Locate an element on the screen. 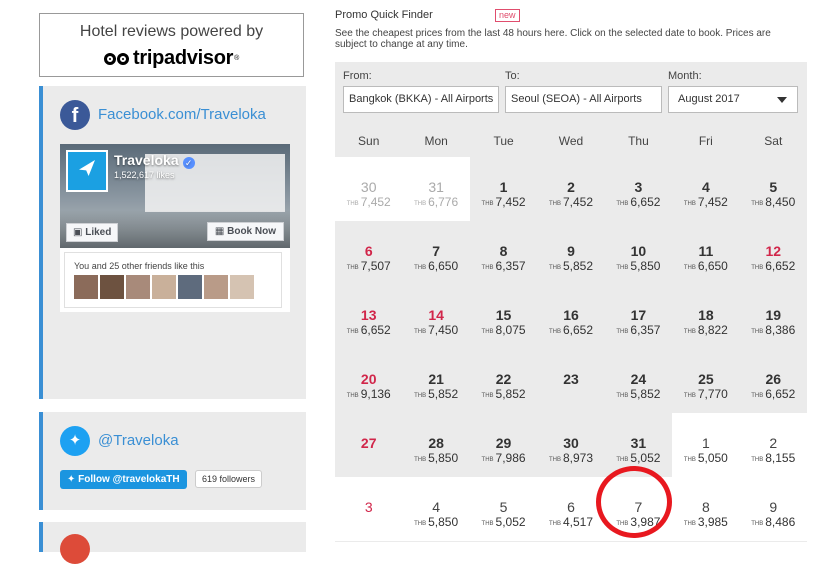 The height and width of the screenshot is (564, 825). from-select: Bangkok (BKKA) - All Airports is located at coordinates (421, 99).